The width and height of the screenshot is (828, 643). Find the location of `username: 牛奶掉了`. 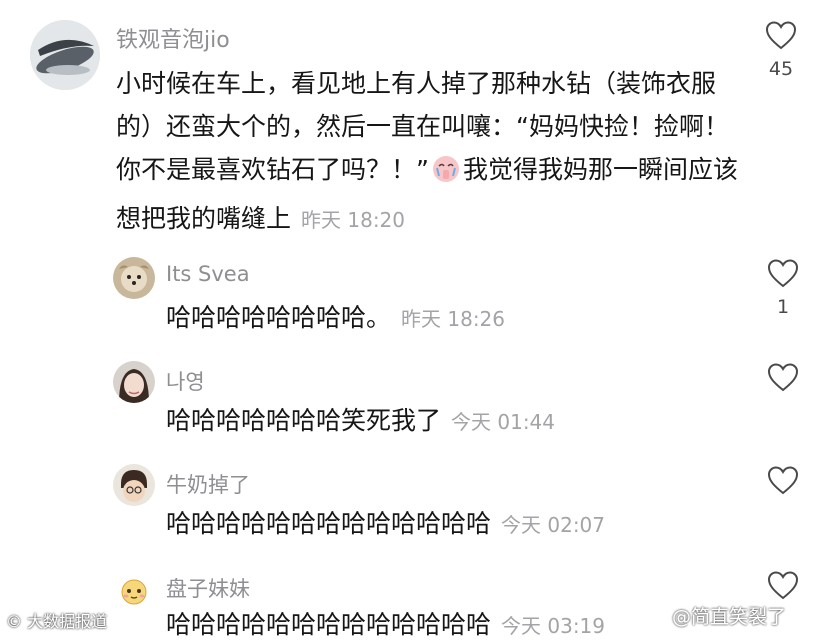

username: 牛奶掉了 is located at coordinates (208, 484).